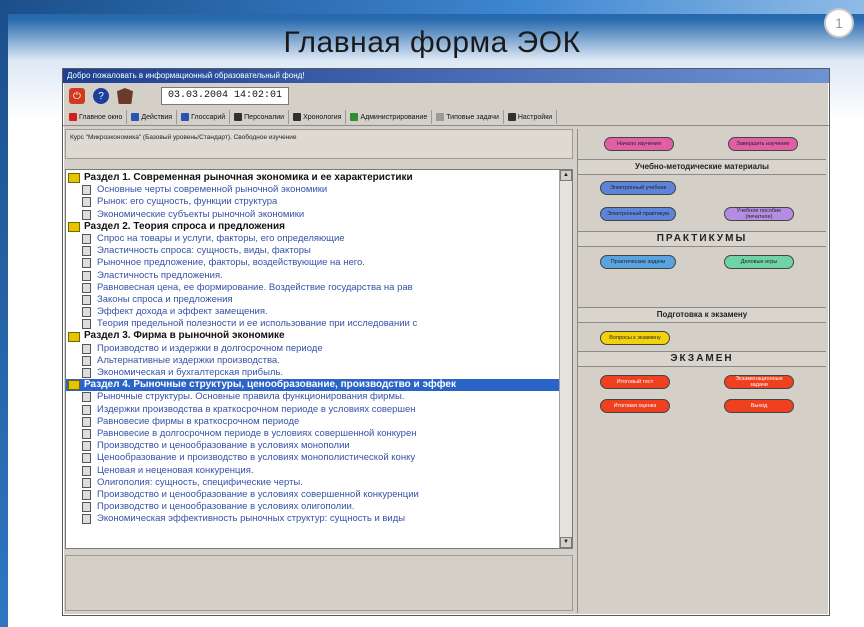 This screenshot has width=864, height=627. I want to click on tab-5: Администрирование, so click(389, 117).